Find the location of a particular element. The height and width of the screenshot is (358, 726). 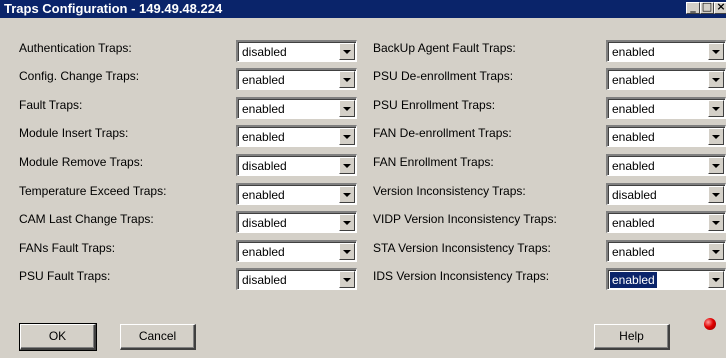

trap-row-module-insert: Module Insert Traps: enabled is located at coordinates (180, 136).